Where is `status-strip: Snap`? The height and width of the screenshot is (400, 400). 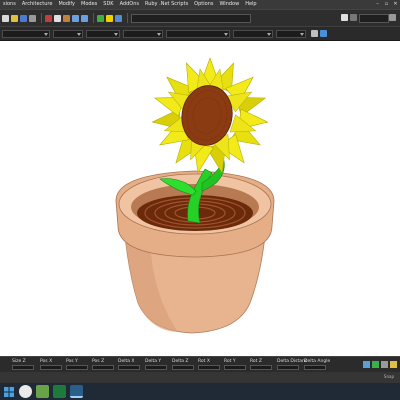 status-strip: Snap is located at coordinates (200, 377).